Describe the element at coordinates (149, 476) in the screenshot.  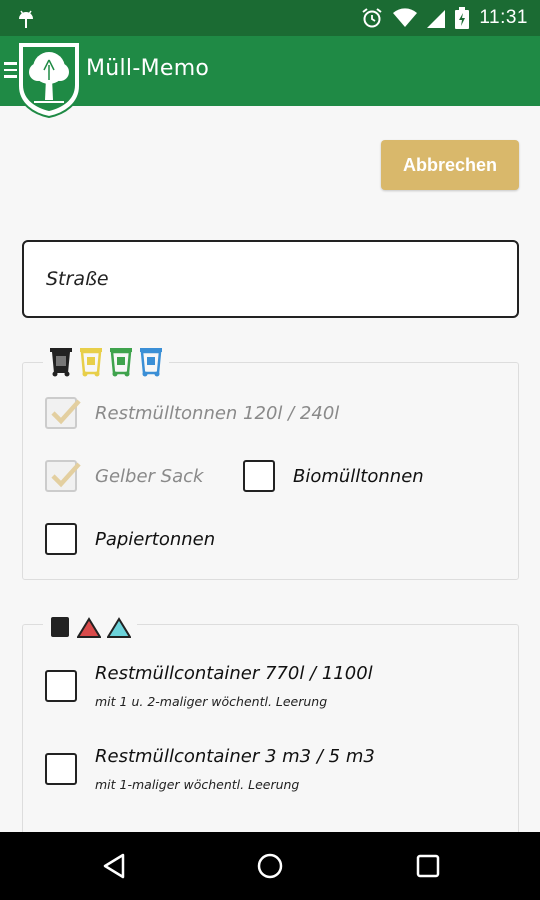
I see `checkbox-label: Gelber Sack` at that location.